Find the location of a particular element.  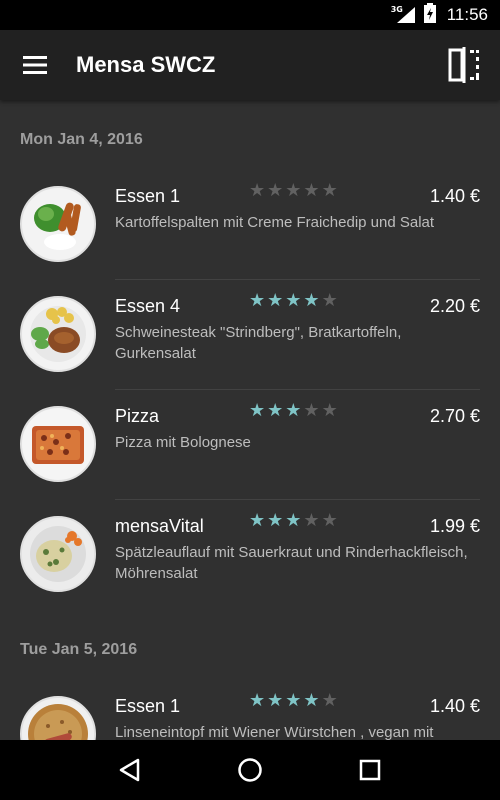

back-triangle-icon is located at coordinates (130, 770).